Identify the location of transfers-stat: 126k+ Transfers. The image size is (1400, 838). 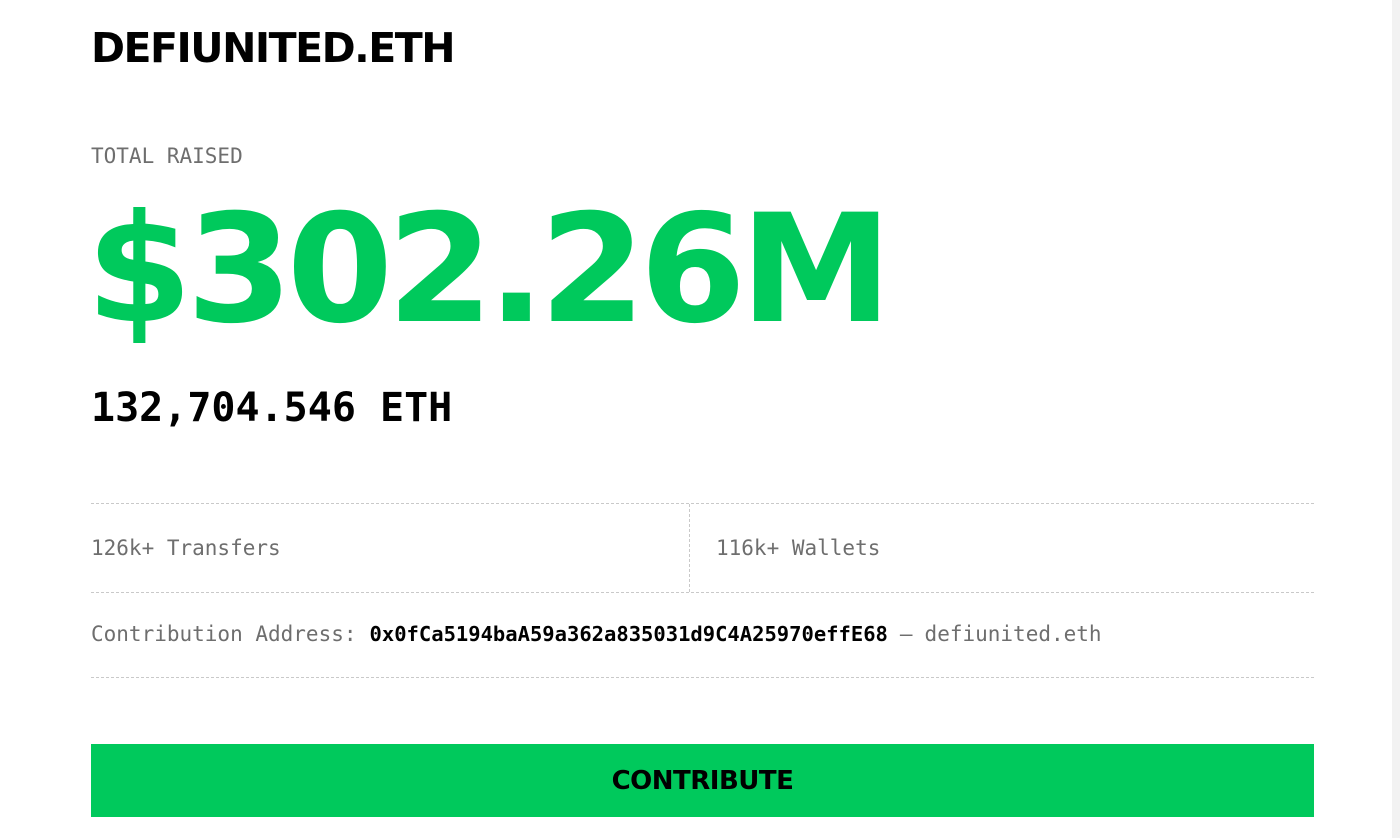
(390, 548).